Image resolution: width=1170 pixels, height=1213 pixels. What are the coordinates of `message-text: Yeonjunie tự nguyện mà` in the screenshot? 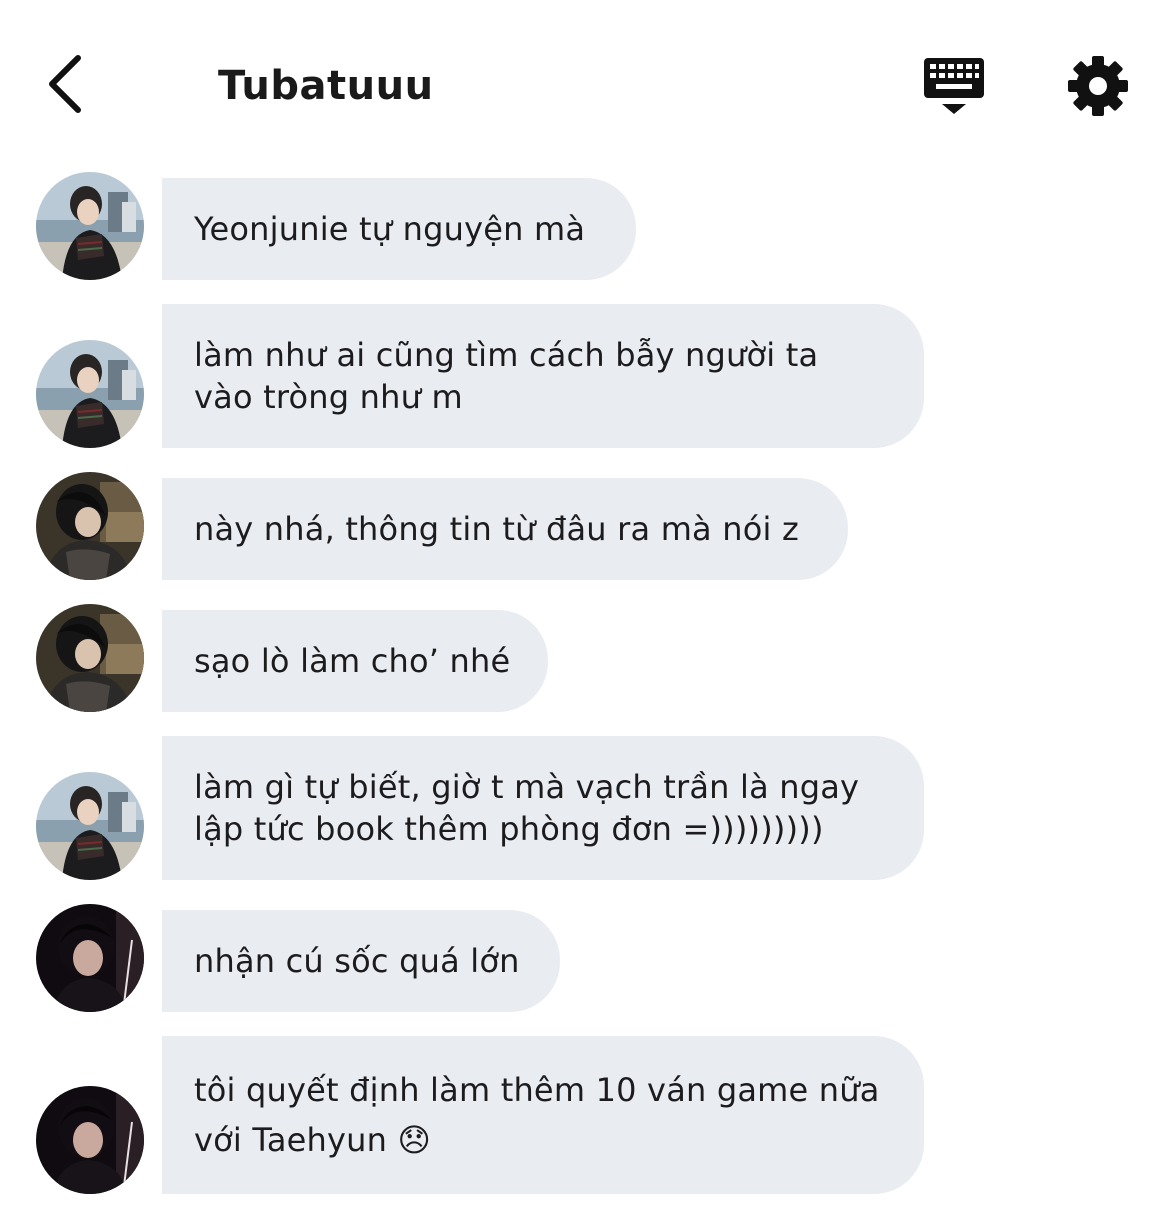 It's located at (390, 229).